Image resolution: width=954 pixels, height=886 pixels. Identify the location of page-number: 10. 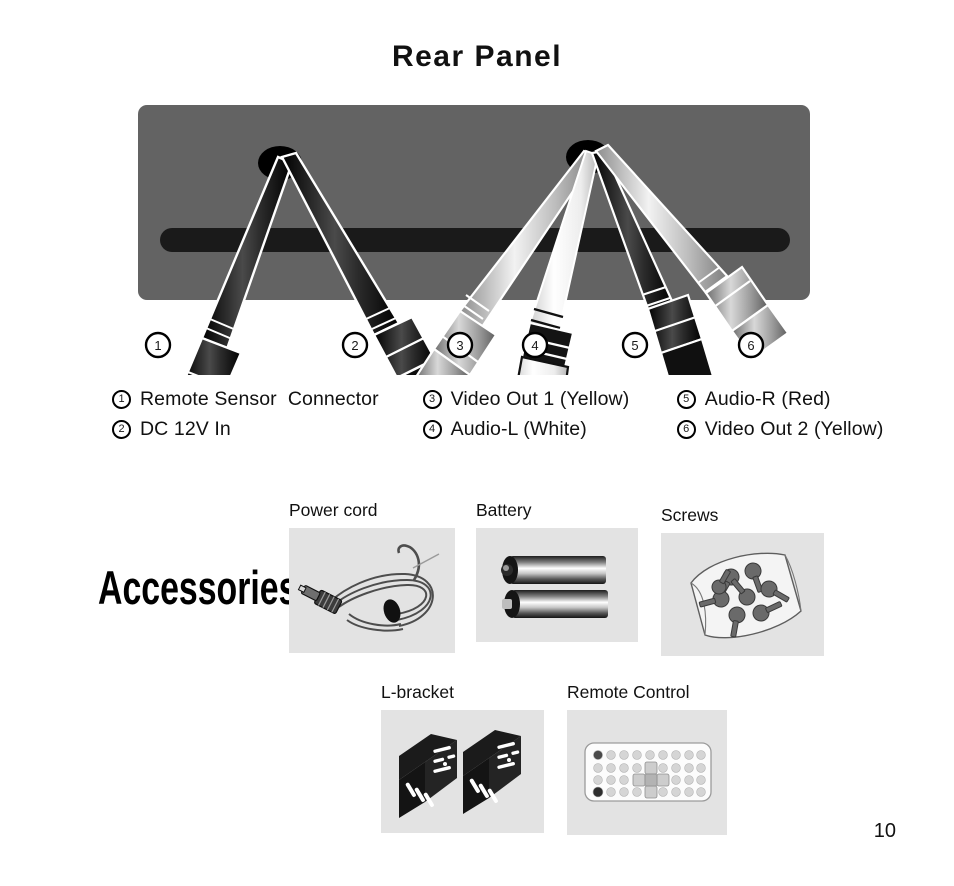
(884, 831).